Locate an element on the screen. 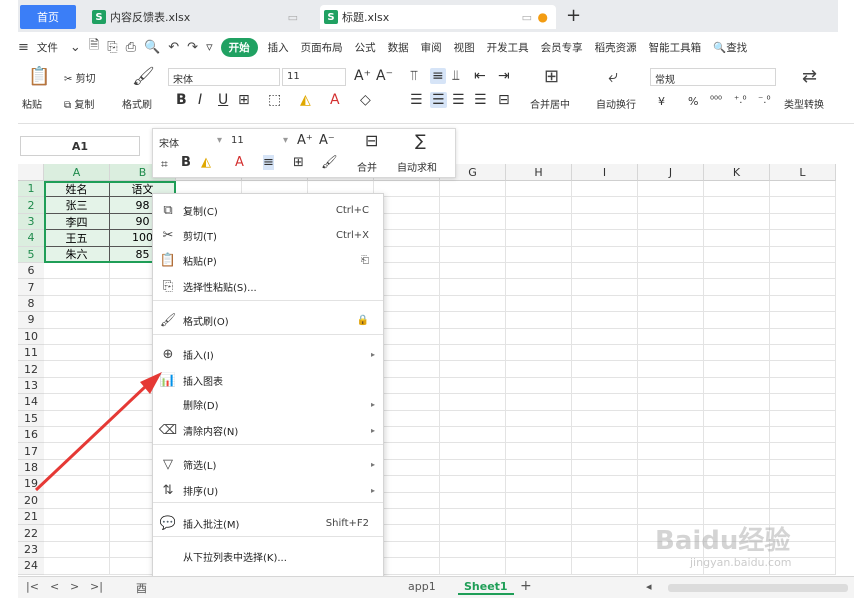  redo-icon: ↷ is located at coordinates (192, 47).